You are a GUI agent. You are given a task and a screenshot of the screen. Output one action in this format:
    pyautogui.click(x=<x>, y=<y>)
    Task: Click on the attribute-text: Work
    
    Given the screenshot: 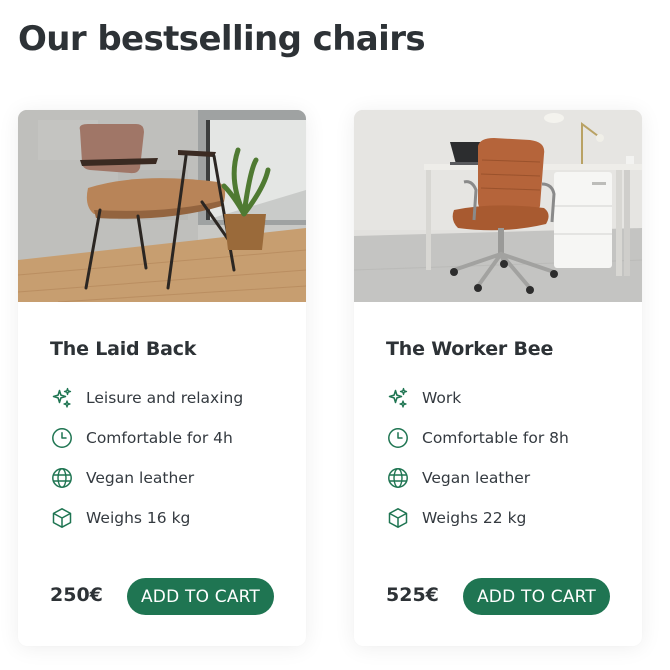 What is the action you would take?
    pyautogui.click(x=442, y=398)
    